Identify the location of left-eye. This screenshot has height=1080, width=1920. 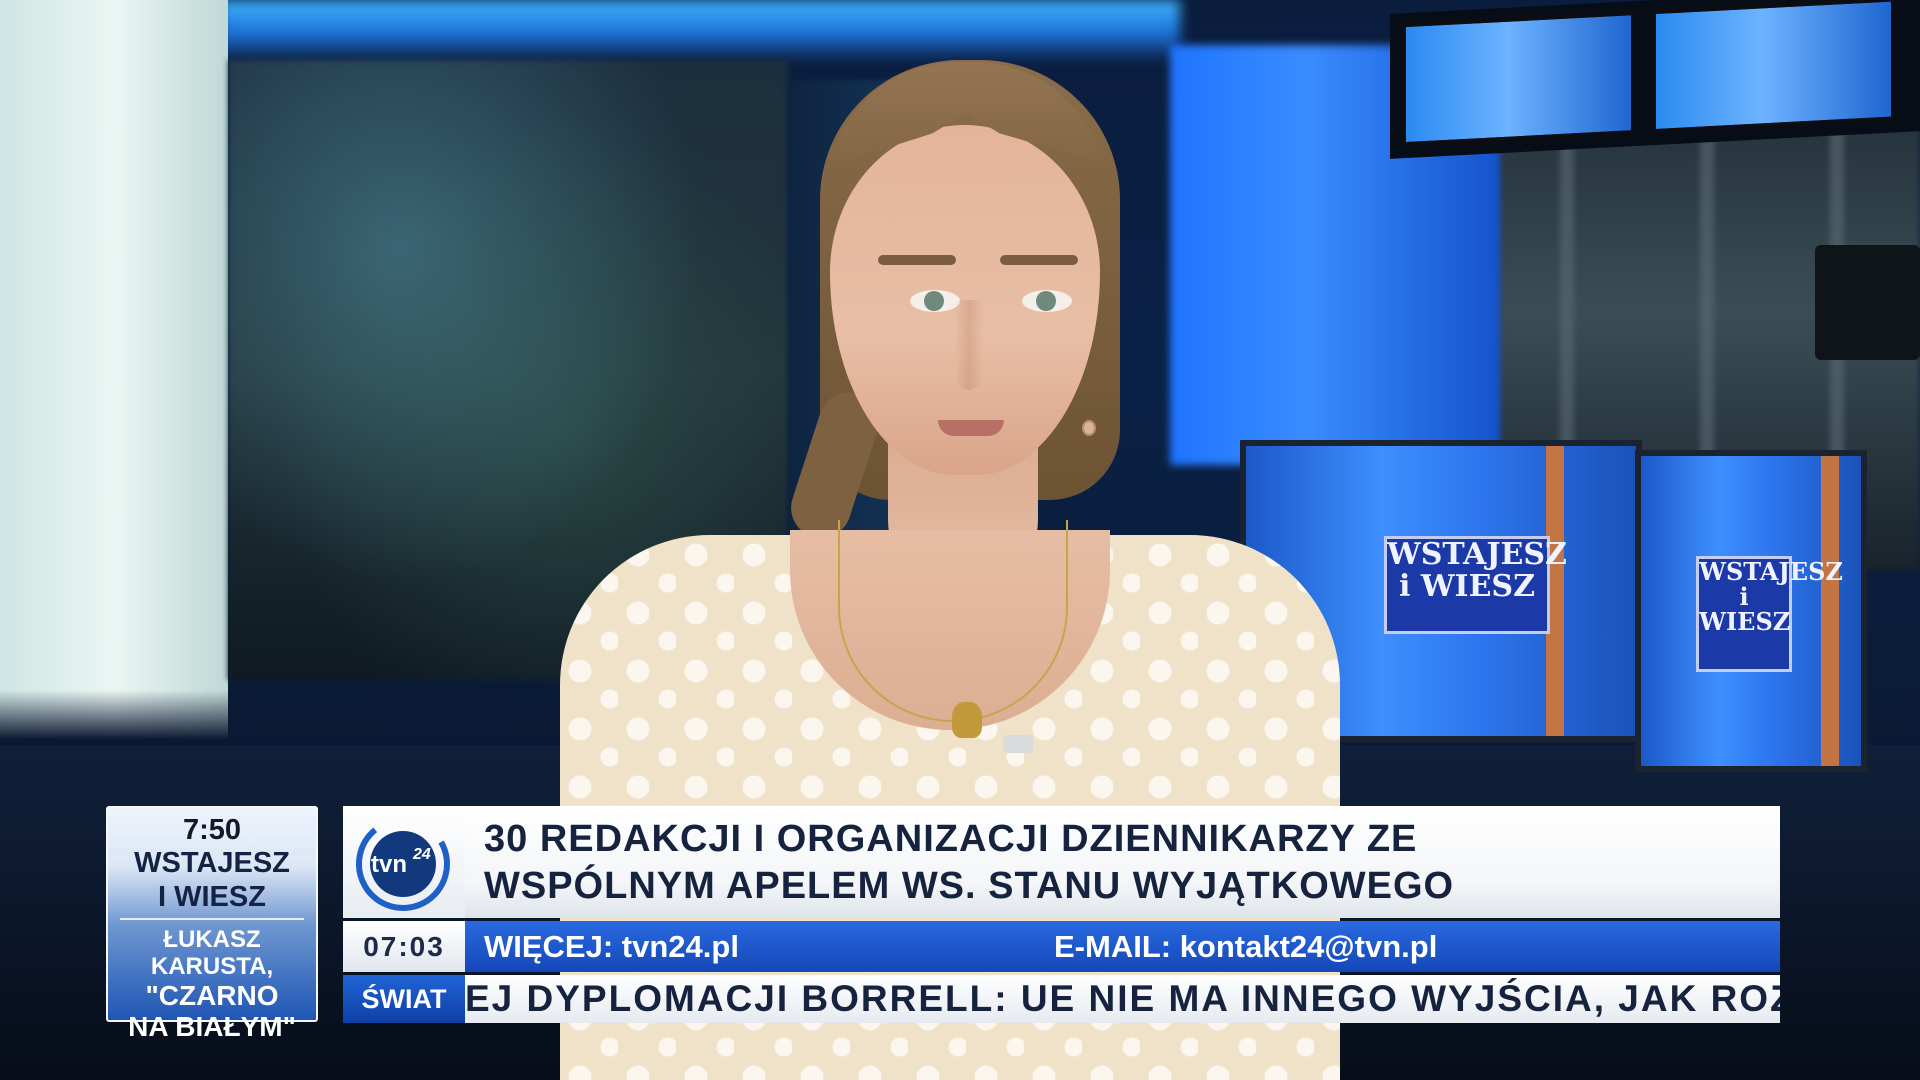
(935, 301).